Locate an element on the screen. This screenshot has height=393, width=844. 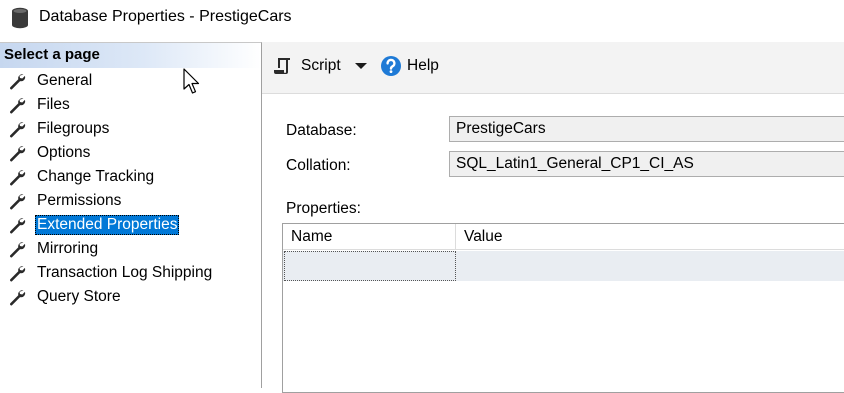
page-item-label: General is located at coordinates (65, 80).